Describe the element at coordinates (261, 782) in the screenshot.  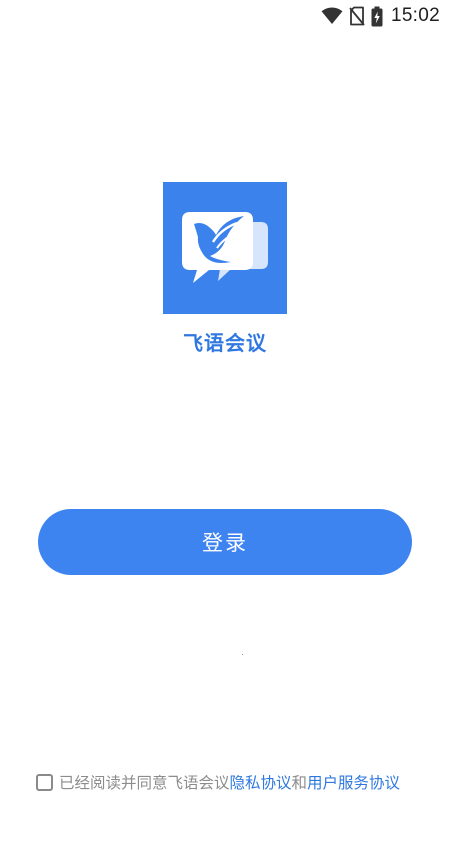
I see `privacy-policy-link: 隐私协议` at that location.